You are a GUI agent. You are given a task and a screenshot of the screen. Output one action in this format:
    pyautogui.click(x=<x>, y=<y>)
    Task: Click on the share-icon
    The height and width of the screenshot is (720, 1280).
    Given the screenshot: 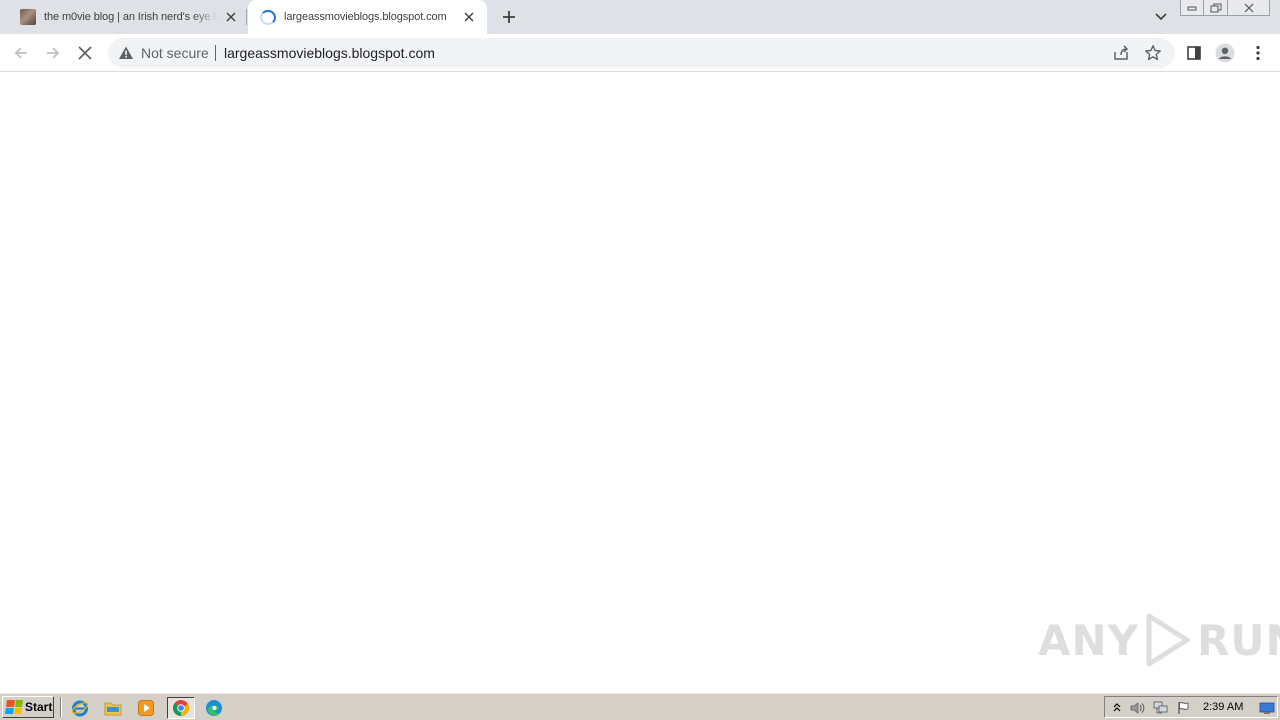 What is the action you would take?
    pyautogui.click(x=1121, y=53)
    